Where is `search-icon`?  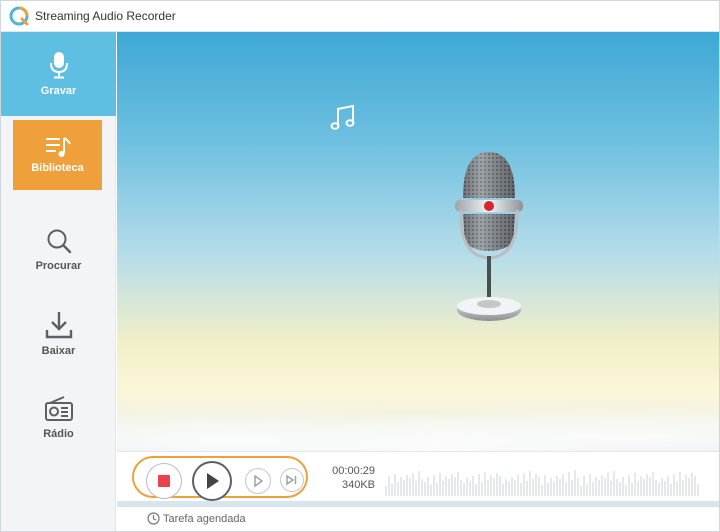 search-icon is located at coordinates (59, 241).